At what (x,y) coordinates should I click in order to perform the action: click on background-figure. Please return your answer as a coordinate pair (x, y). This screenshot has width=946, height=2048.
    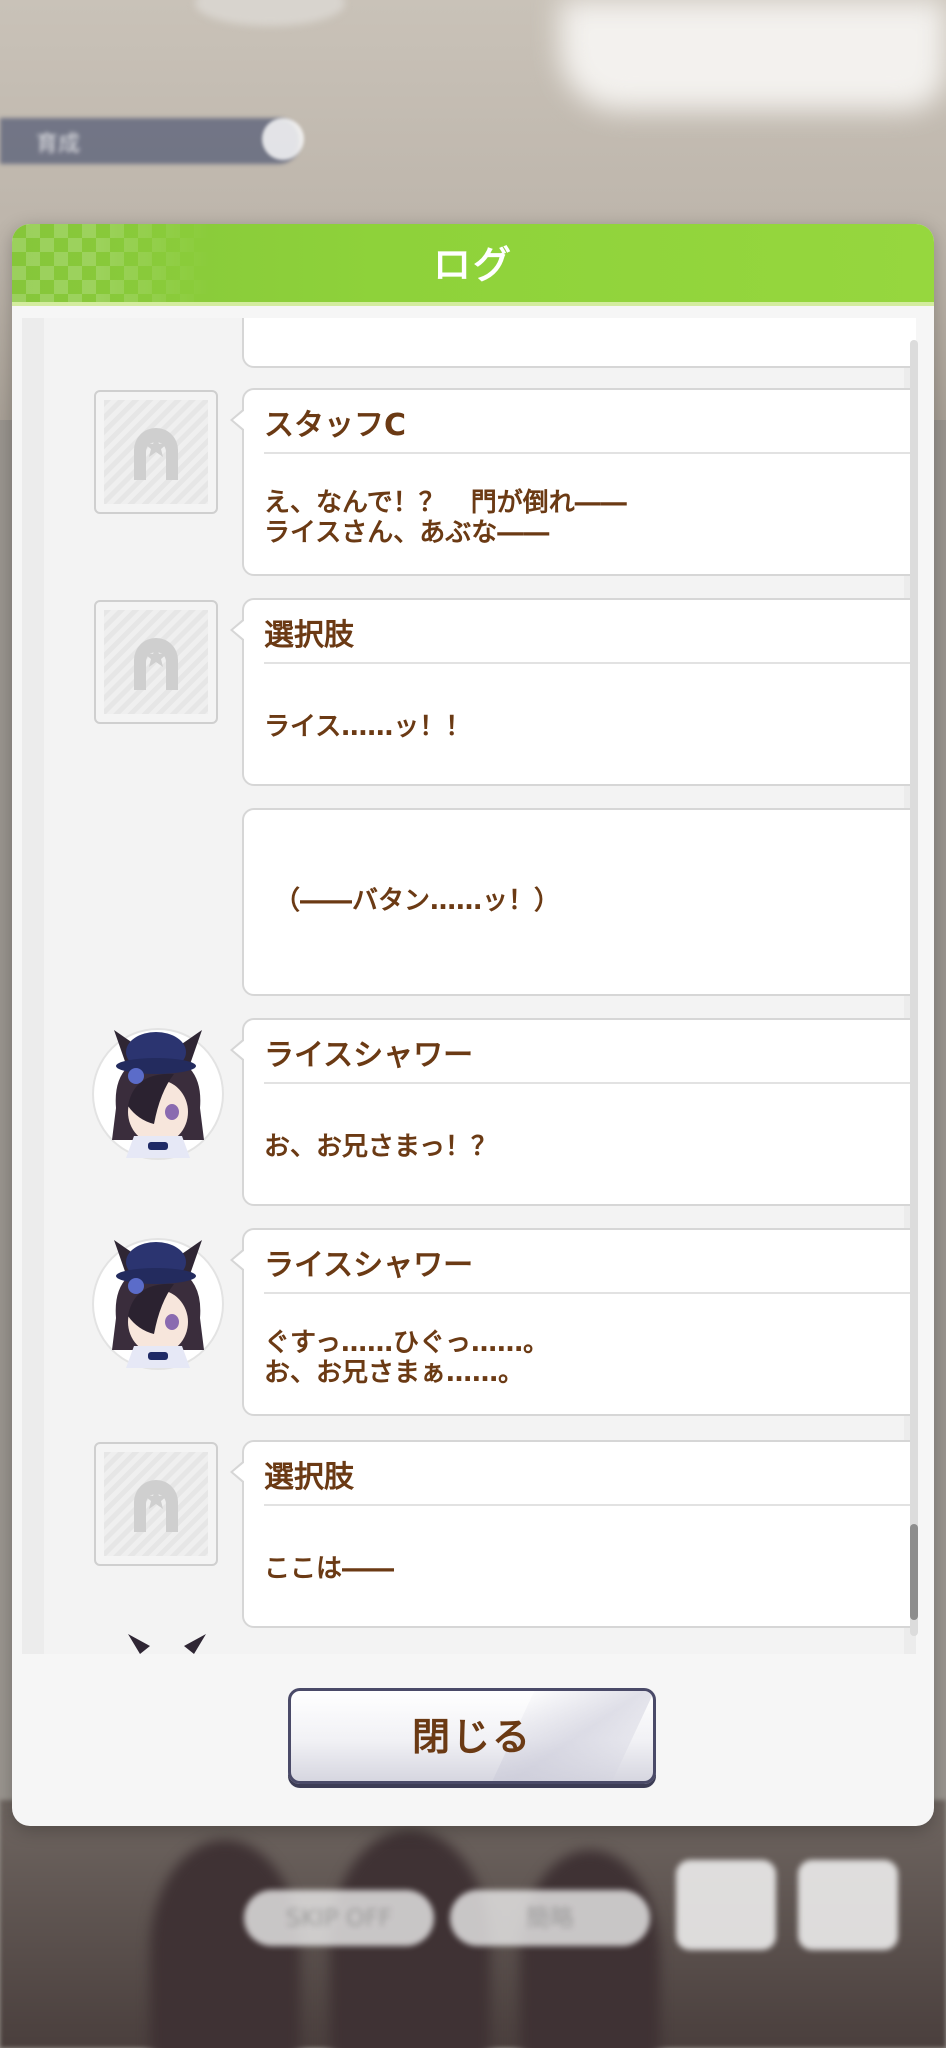
    Looking at the image, I should click on (590, 1949).